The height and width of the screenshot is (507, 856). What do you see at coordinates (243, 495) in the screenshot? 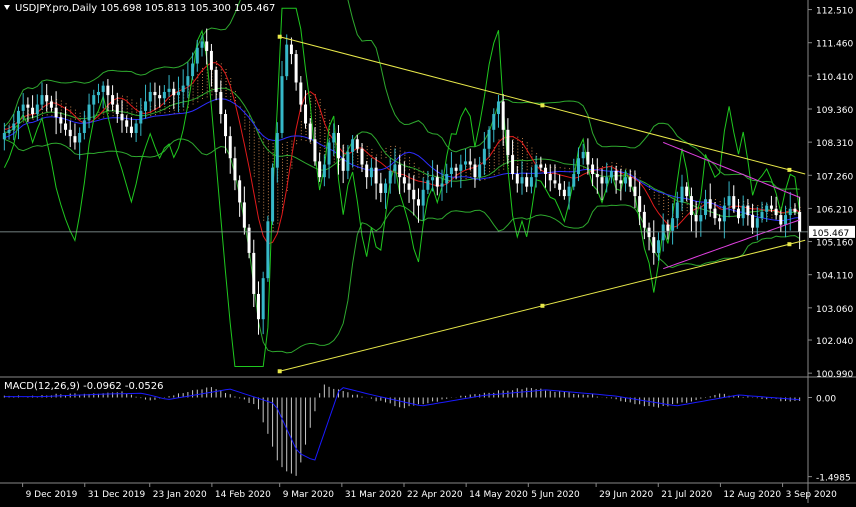
I see `time-tick-label: 14 Feb 2020` at bounding box center [243, 495].